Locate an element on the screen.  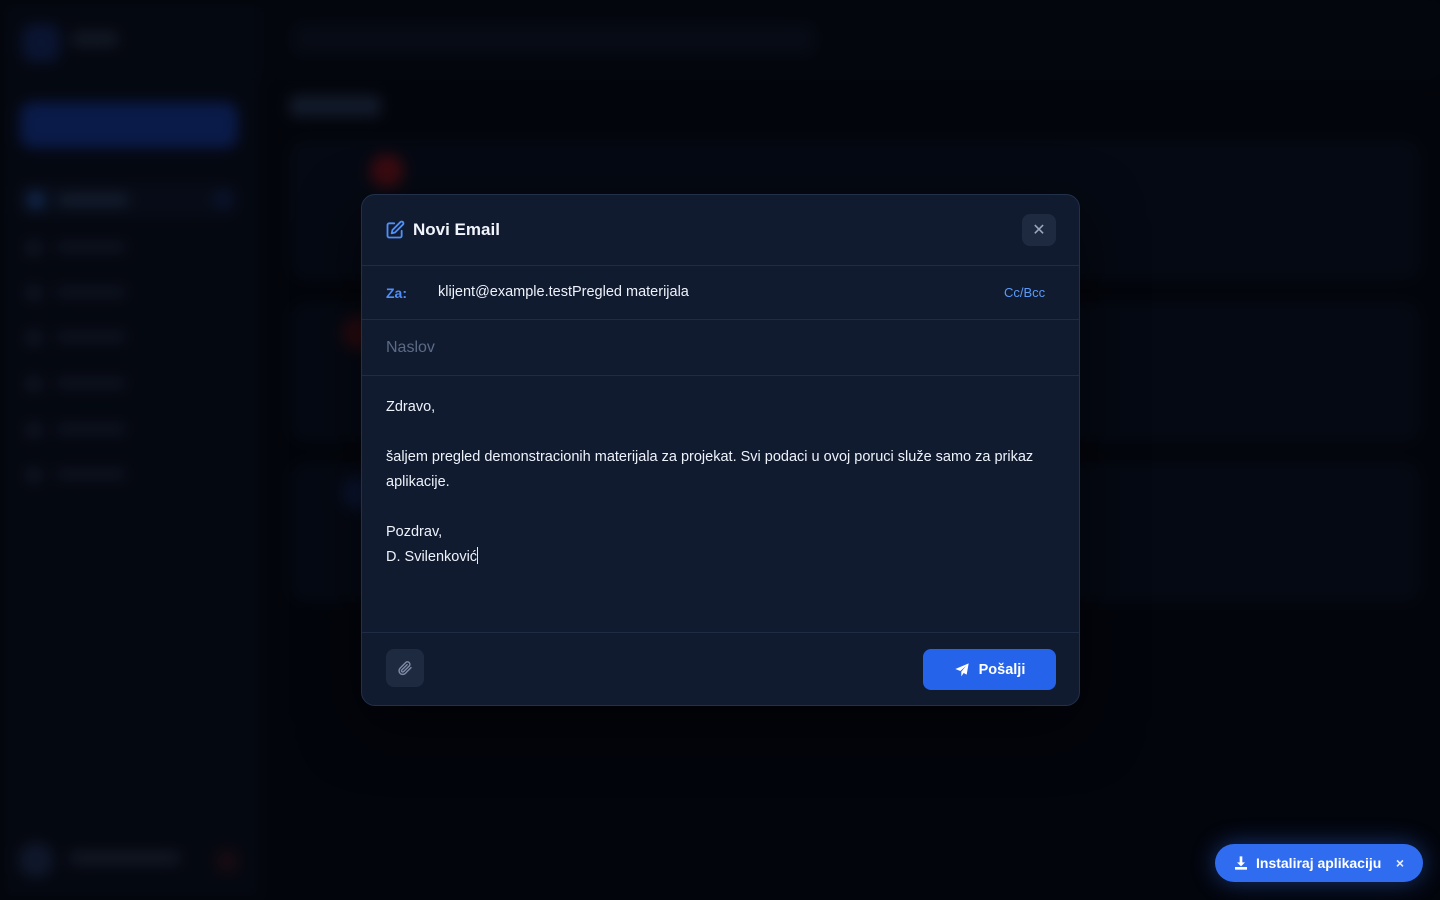
modal-footer: Pošalji is located at coordinates (720, 668).